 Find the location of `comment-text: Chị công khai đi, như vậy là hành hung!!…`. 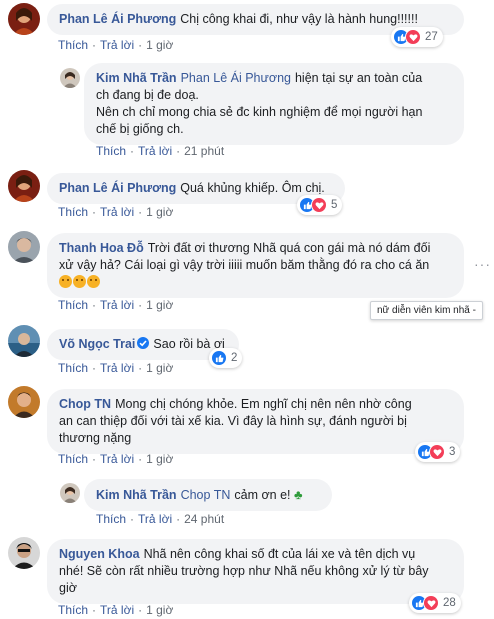

comment-text: Chị công khai đi, như vậy là hành hung!!… is located at coordinates (299, 19).